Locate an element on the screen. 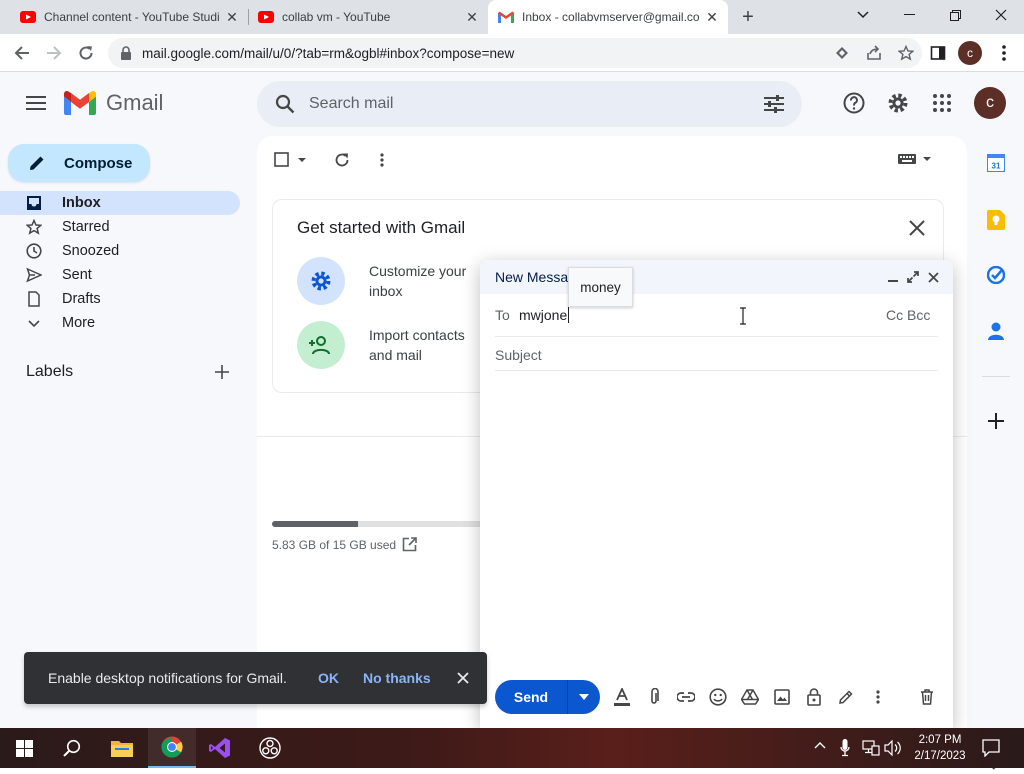 The height and width of the screenshot is (774, 1024). gmail-logo: Gmail is located at coordinates (113, 103).